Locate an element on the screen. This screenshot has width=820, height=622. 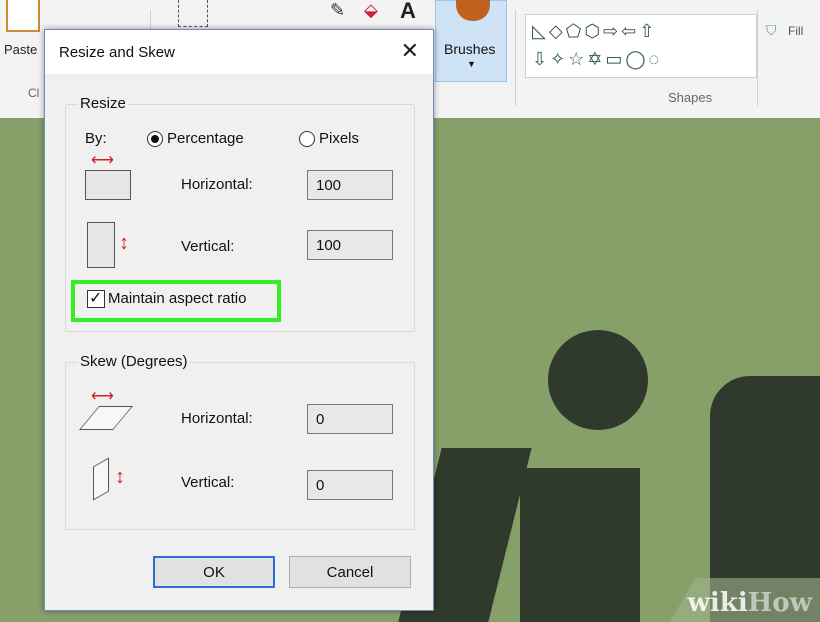
clipboard-group-label: Cl is located at coordinates (34, 93).